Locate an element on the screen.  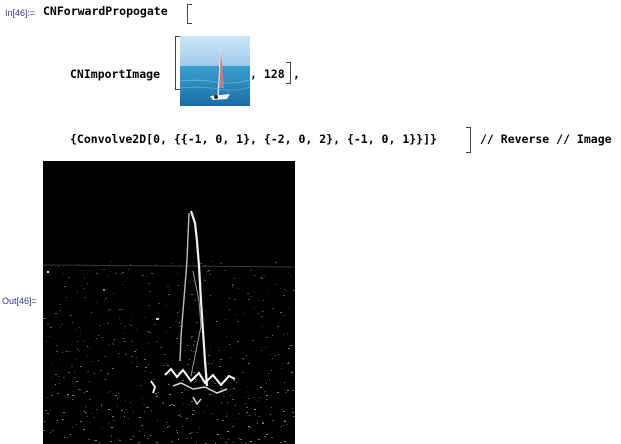
postfix-expression: // Reverse // Image is located at coordinates (546, 139).